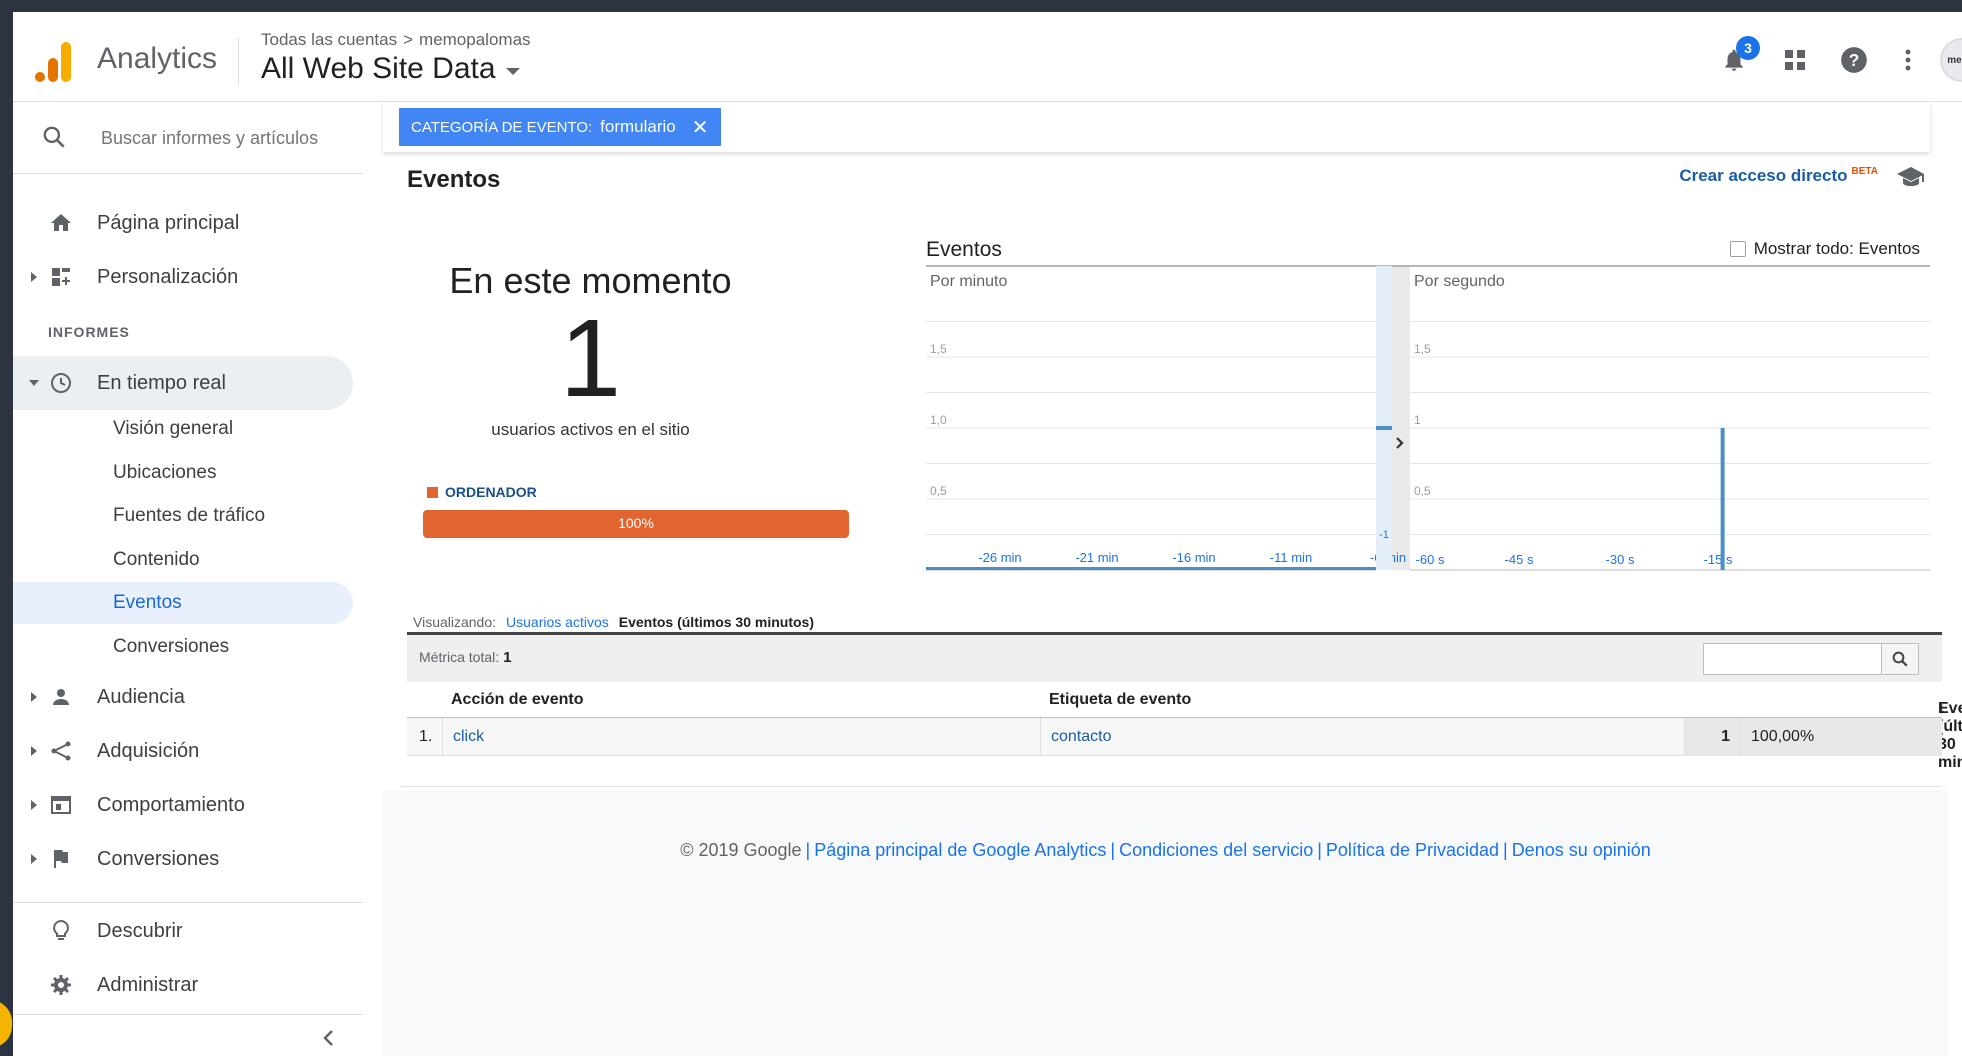 Image resolution: width=1962 pixels, height=1056 pixels. What do you see at coordinates (425, 737) in the screenshot?
I see `row-index: 1.` at bounding box center [425, 737].